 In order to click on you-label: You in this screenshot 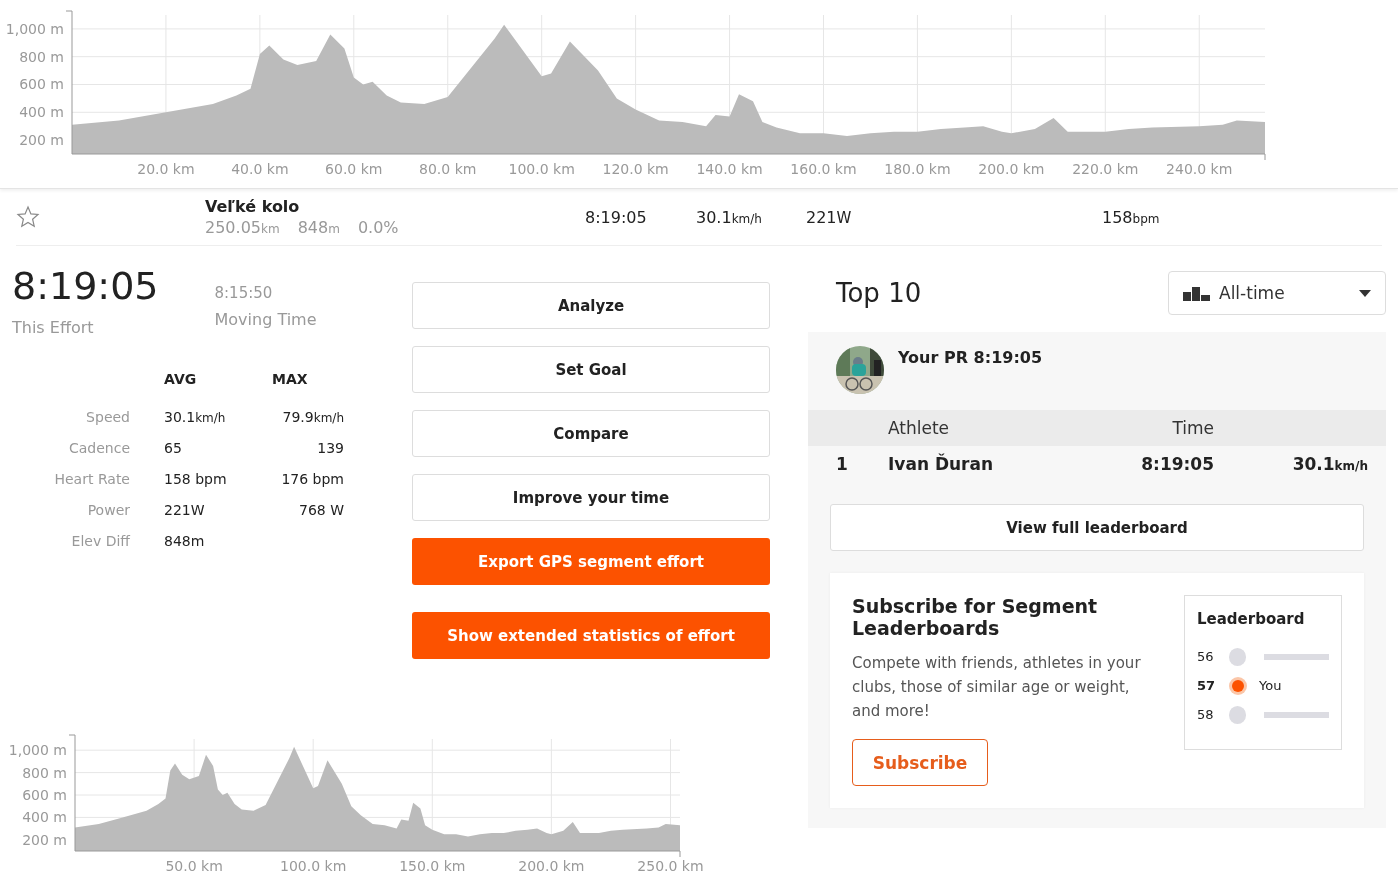, I will do `click(1270, 685)`.